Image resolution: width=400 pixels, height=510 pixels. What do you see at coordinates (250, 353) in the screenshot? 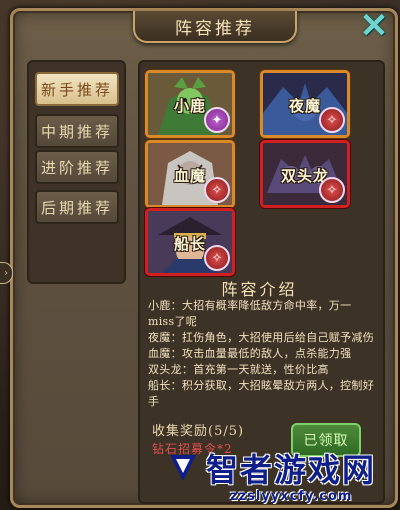
I see `intro-line: 血魔：攻击血量最低的敌人，点杀能力强` at bounding box center [250, 353].